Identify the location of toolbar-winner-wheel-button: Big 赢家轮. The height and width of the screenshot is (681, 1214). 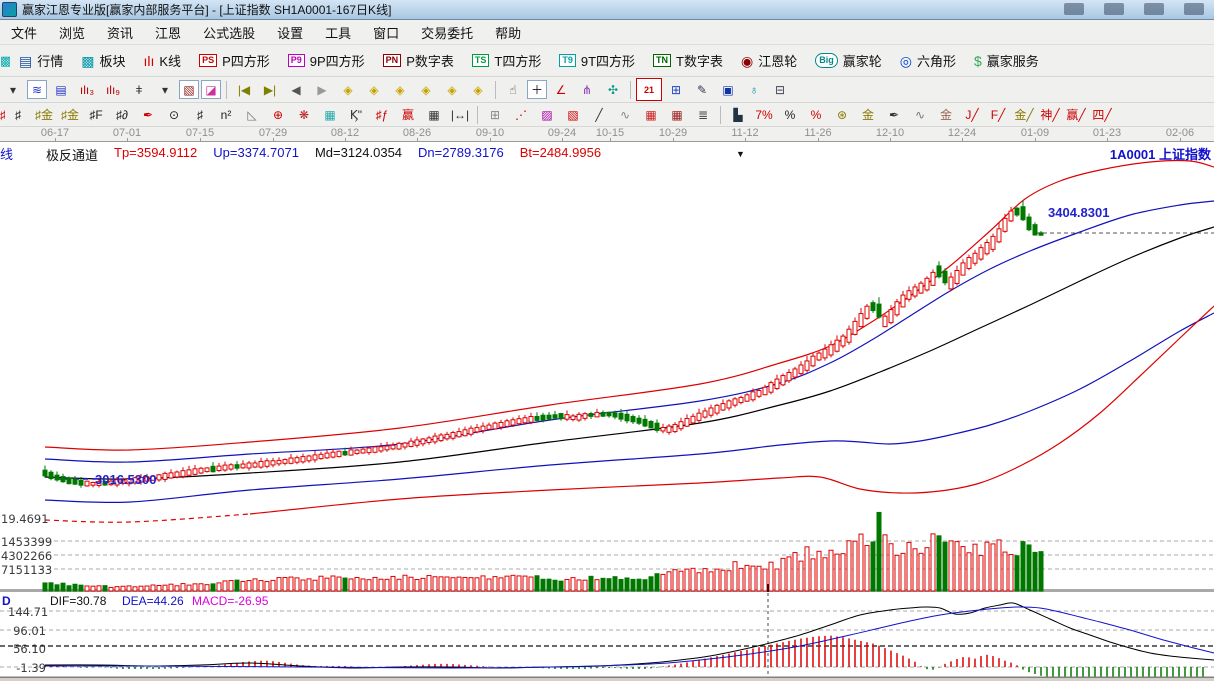
(848, 61).